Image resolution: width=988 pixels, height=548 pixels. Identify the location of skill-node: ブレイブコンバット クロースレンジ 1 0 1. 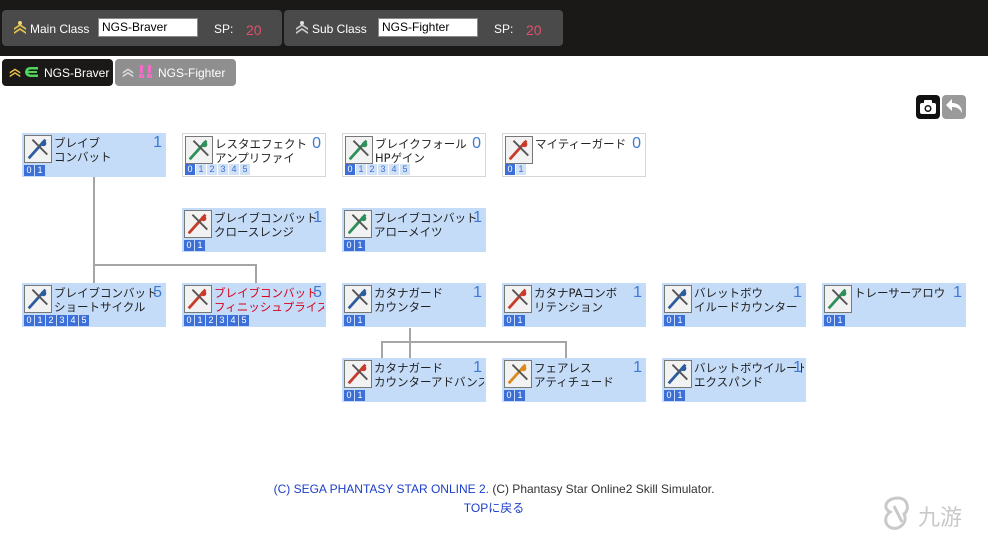
(254, 230).